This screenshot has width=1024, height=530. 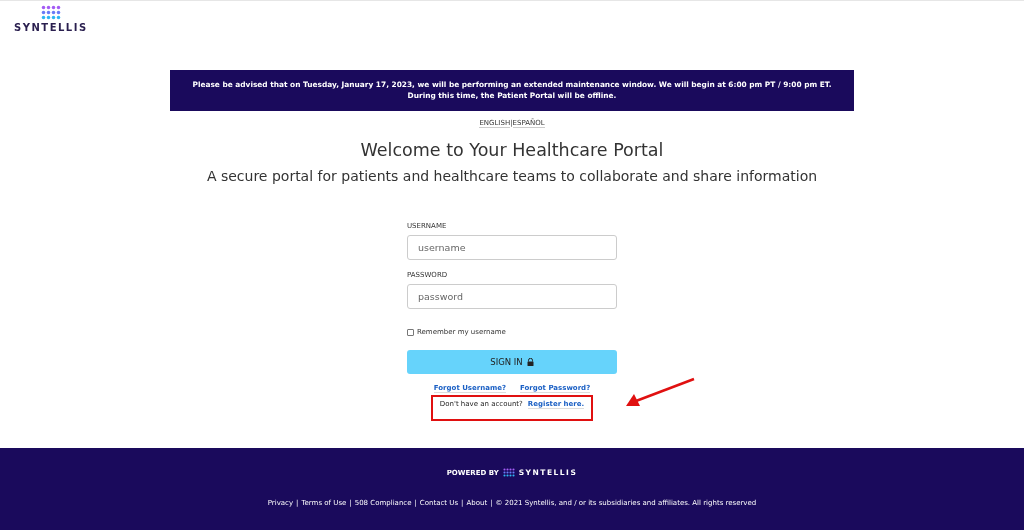 I want to click on checkbox, so click(x=410, y=332).